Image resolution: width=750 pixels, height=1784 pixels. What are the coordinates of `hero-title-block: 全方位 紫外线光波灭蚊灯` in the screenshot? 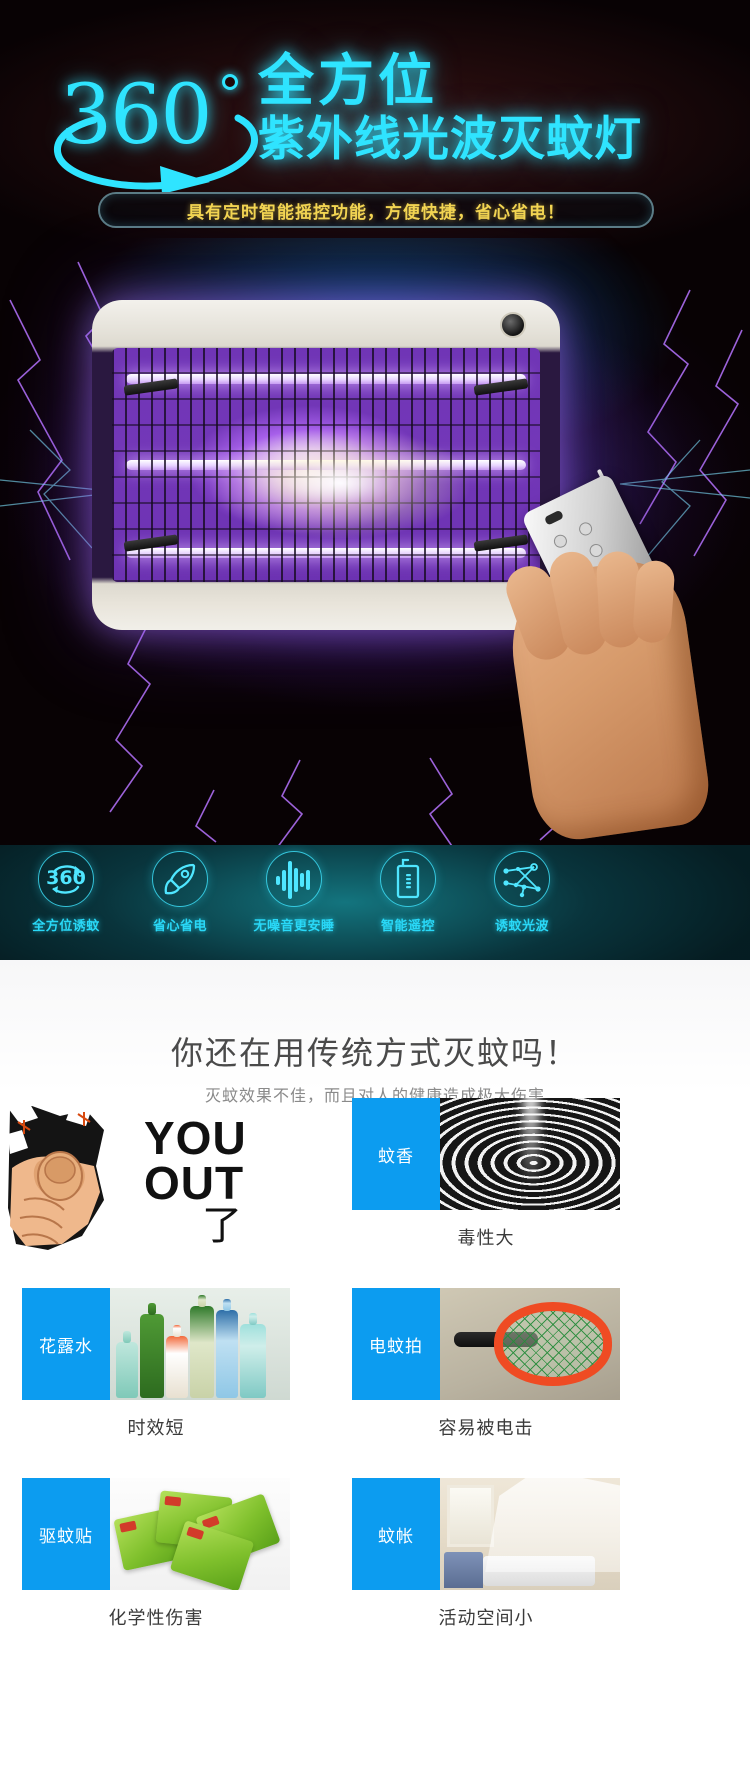 It's located at (498, 107).